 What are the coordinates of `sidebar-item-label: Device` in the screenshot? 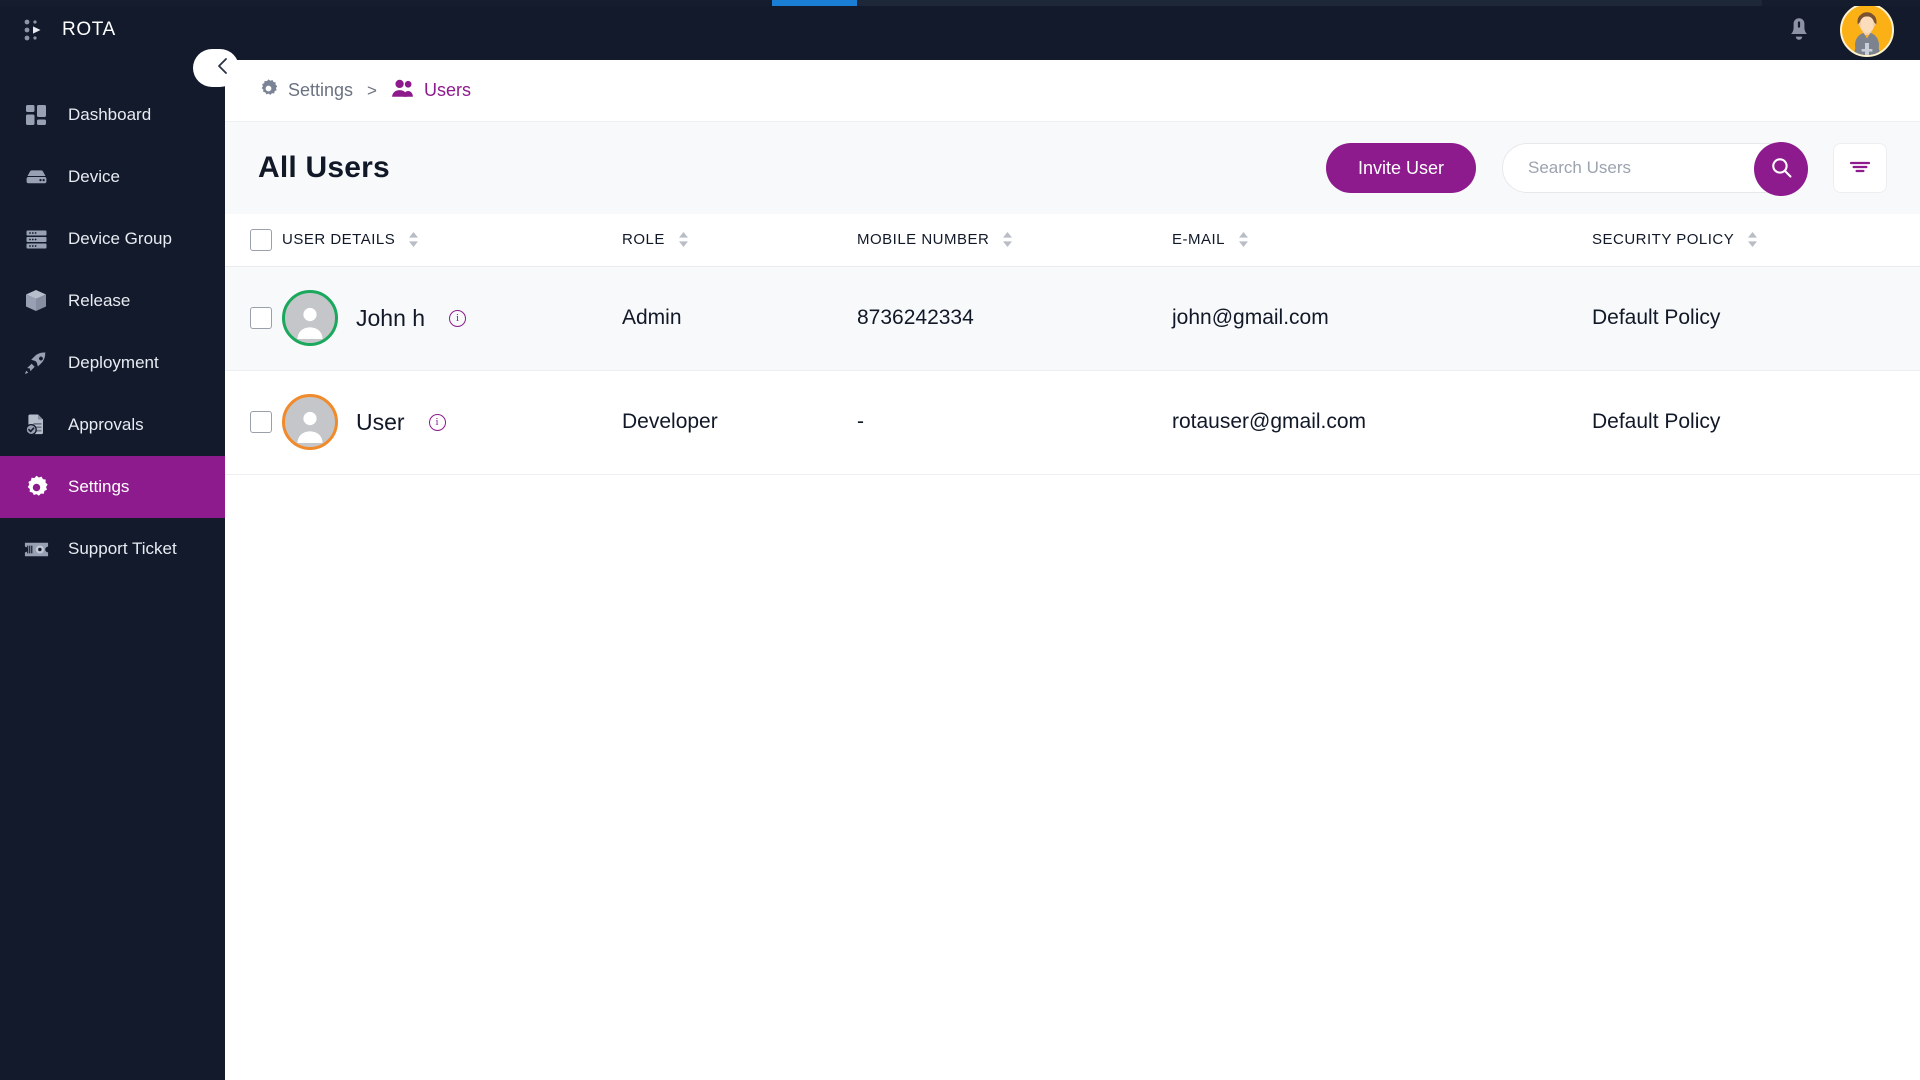 It's located at (94, 176).